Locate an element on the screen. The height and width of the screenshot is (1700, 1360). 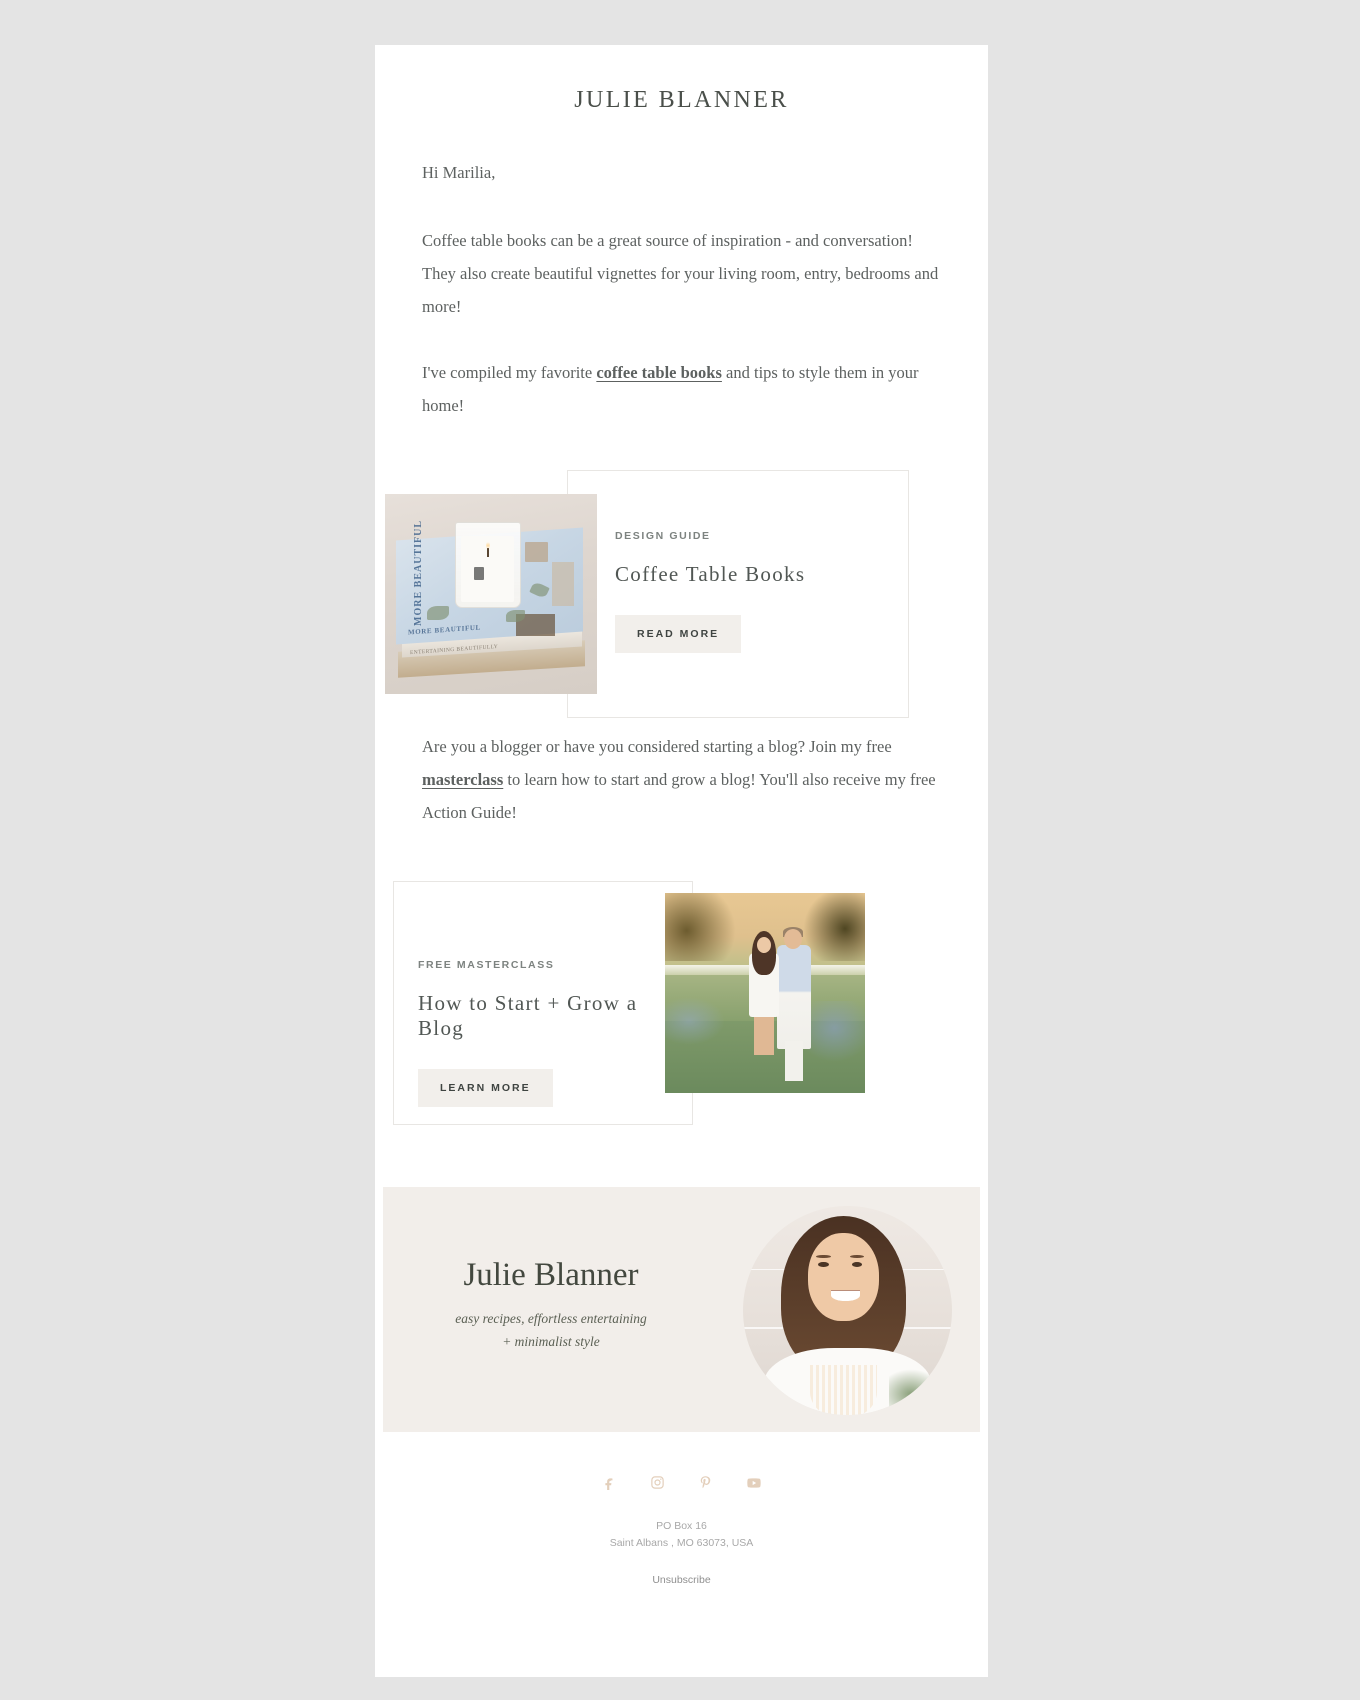
youtube-icon is located at coordinates (753, 1482).